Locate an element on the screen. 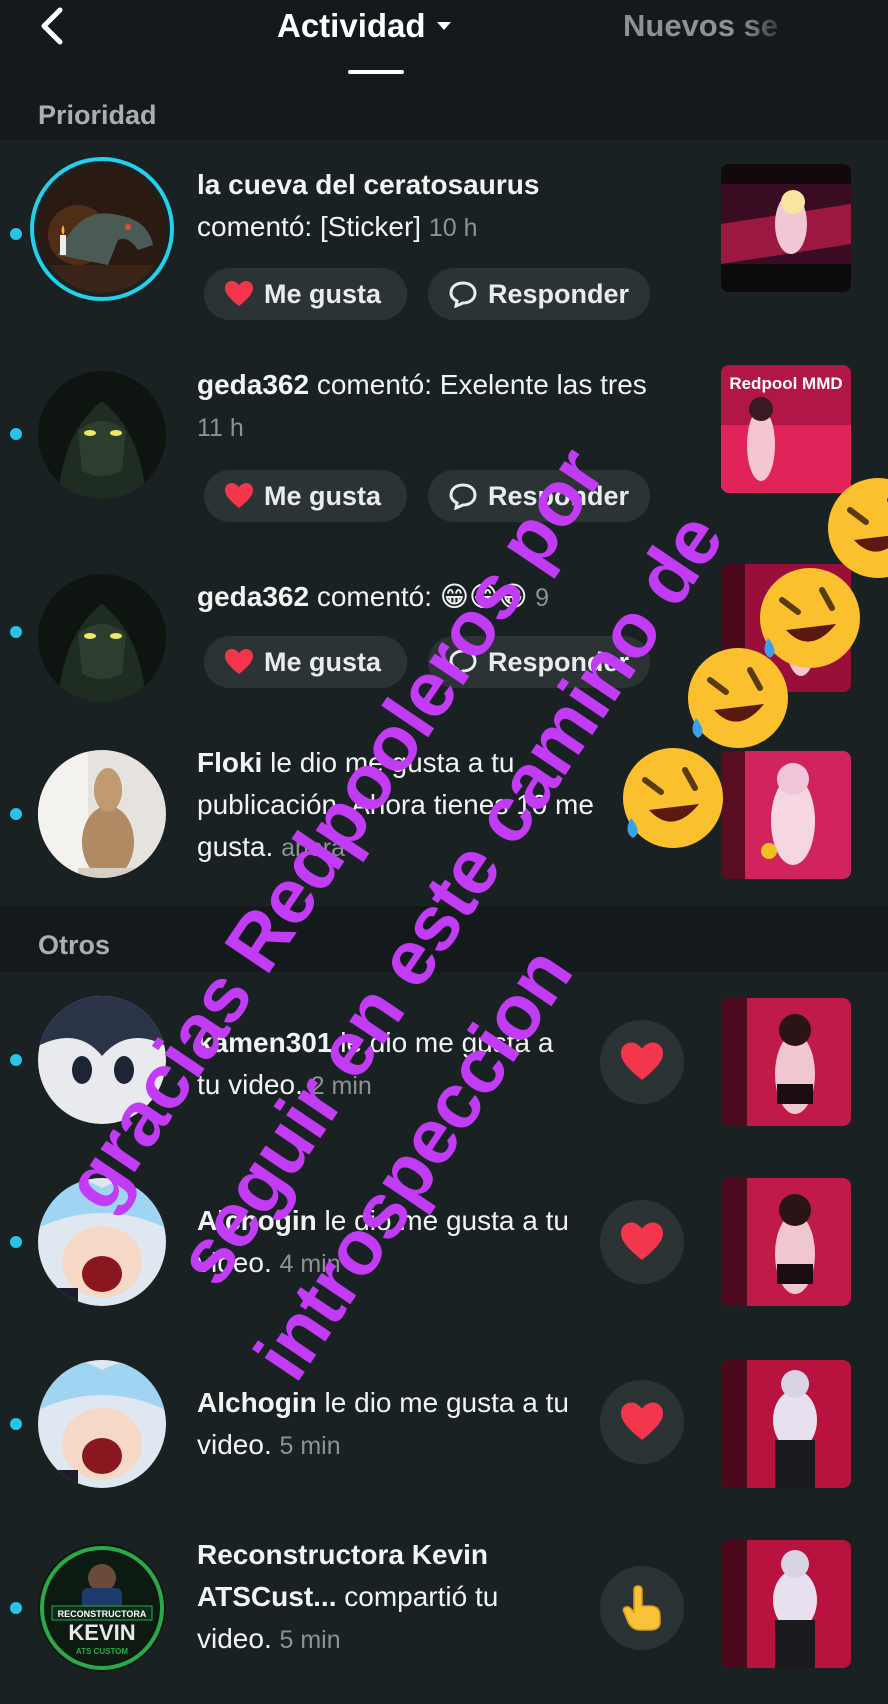  logo-text-line3: ATS CUSTOM is located at coordinates (102, 1651).